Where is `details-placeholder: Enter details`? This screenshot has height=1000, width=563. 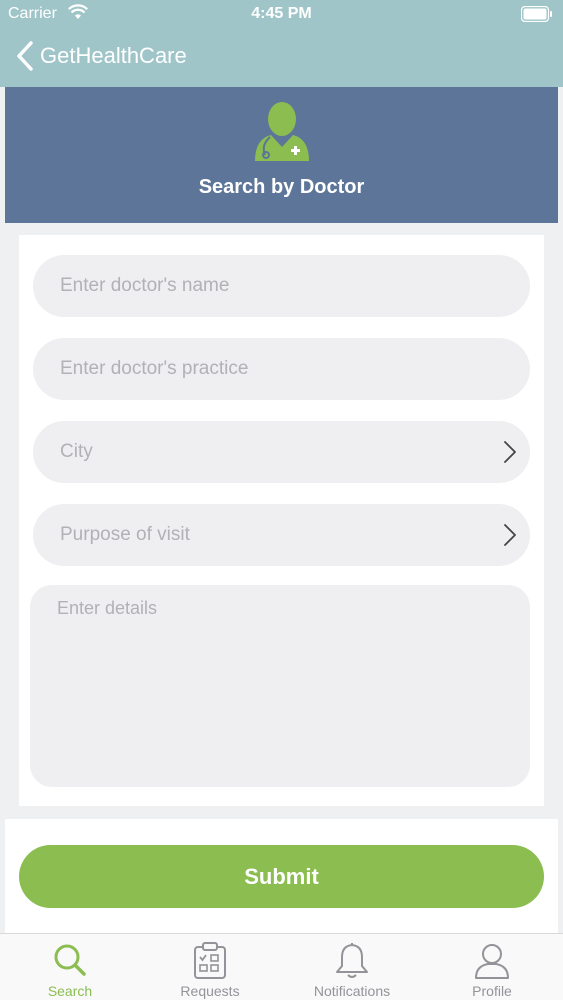
details-placeholder: Enter details is located at coordinates (107, 608).